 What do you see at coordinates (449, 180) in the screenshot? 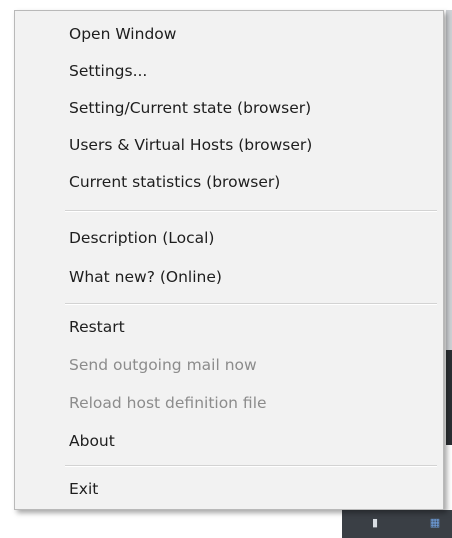
I see `desktop-background` at bounding box center [449, 180].